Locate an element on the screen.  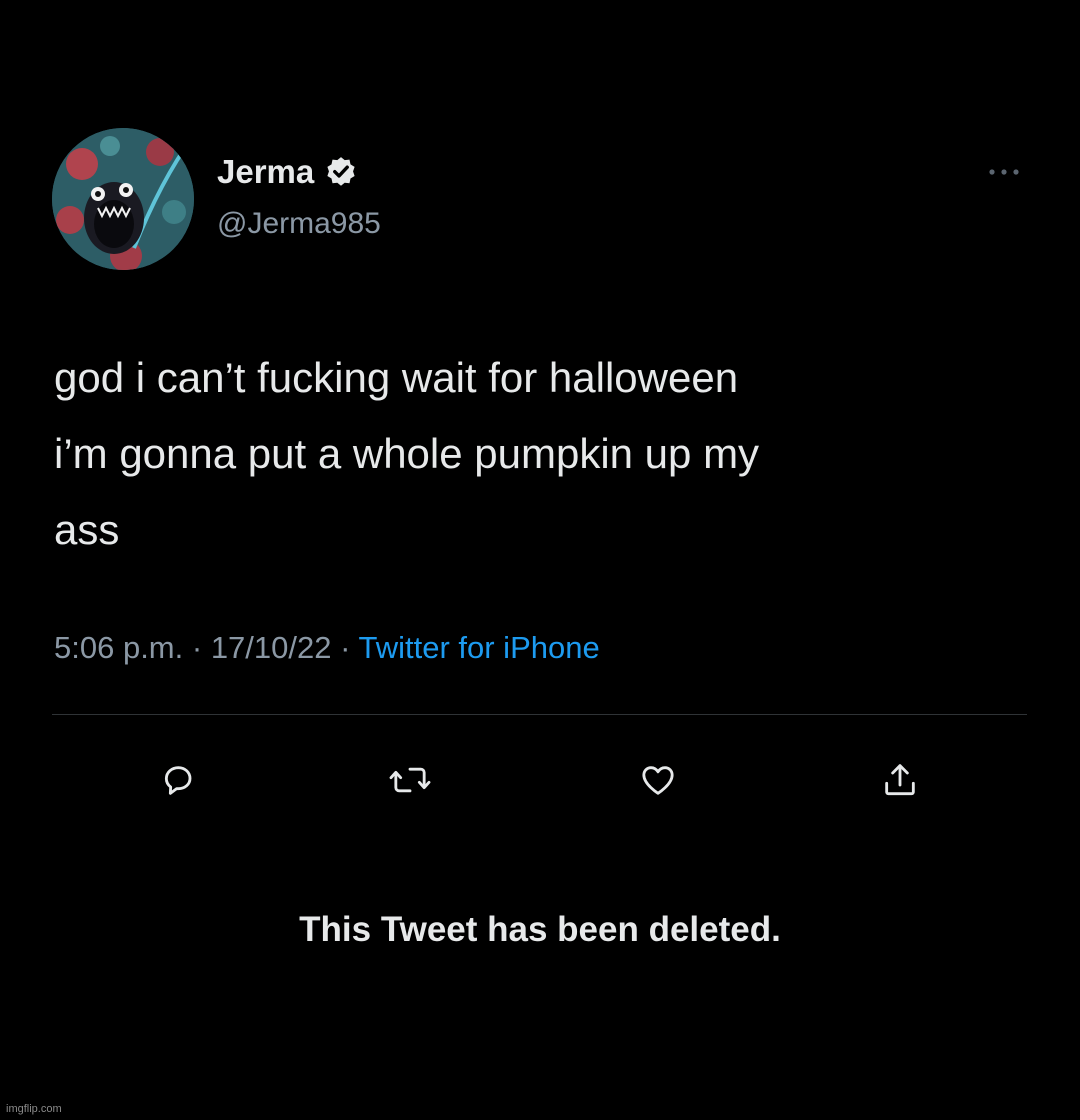
reply-icon is located at coordinates (178, 780).